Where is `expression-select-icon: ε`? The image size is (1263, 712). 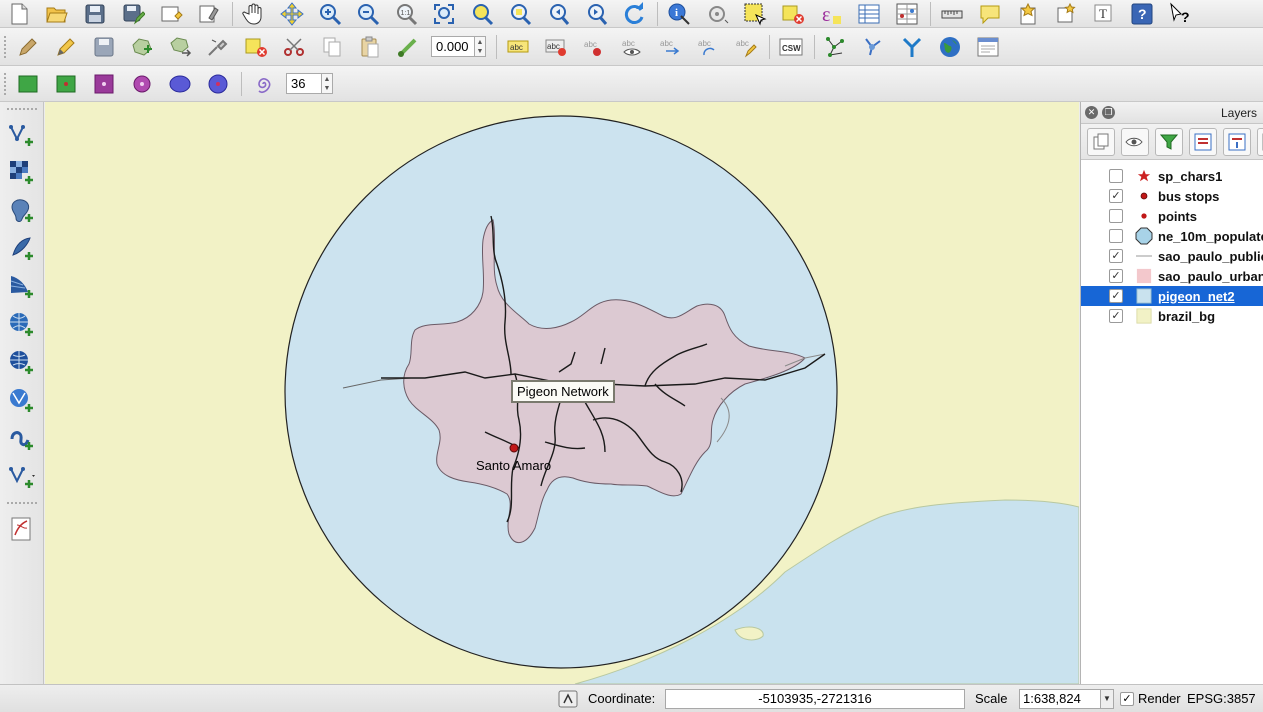 expression-select-icon: ε is located at coordinates (831, 14).